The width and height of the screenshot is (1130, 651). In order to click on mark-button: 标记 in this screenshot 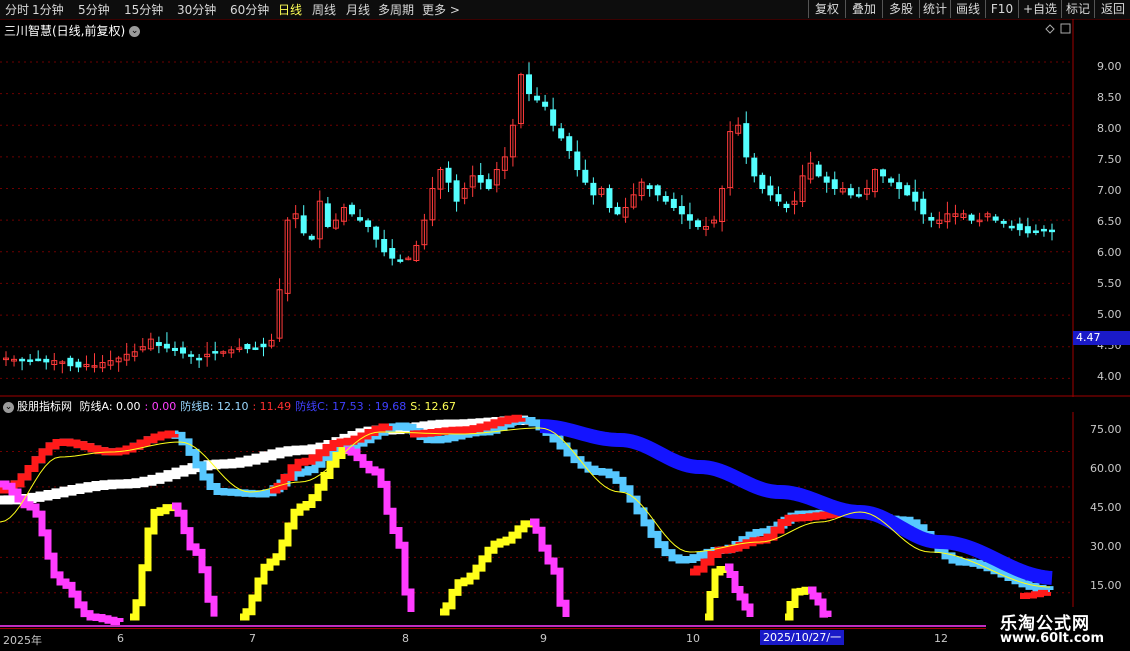, I will do `click(1077, 9)`.